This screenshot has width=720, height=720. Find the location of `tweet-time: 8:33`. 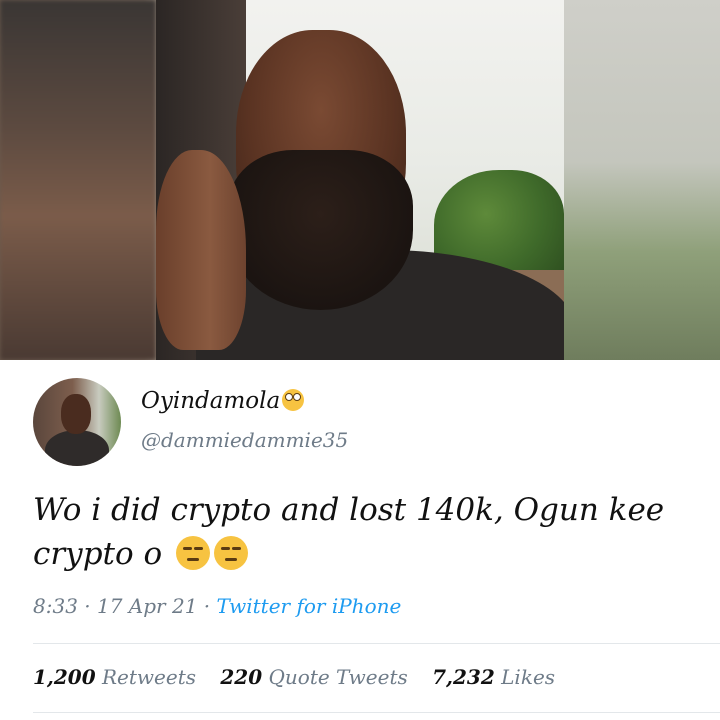

tweet-time: 8:33 is located at coordinates (55, 606).